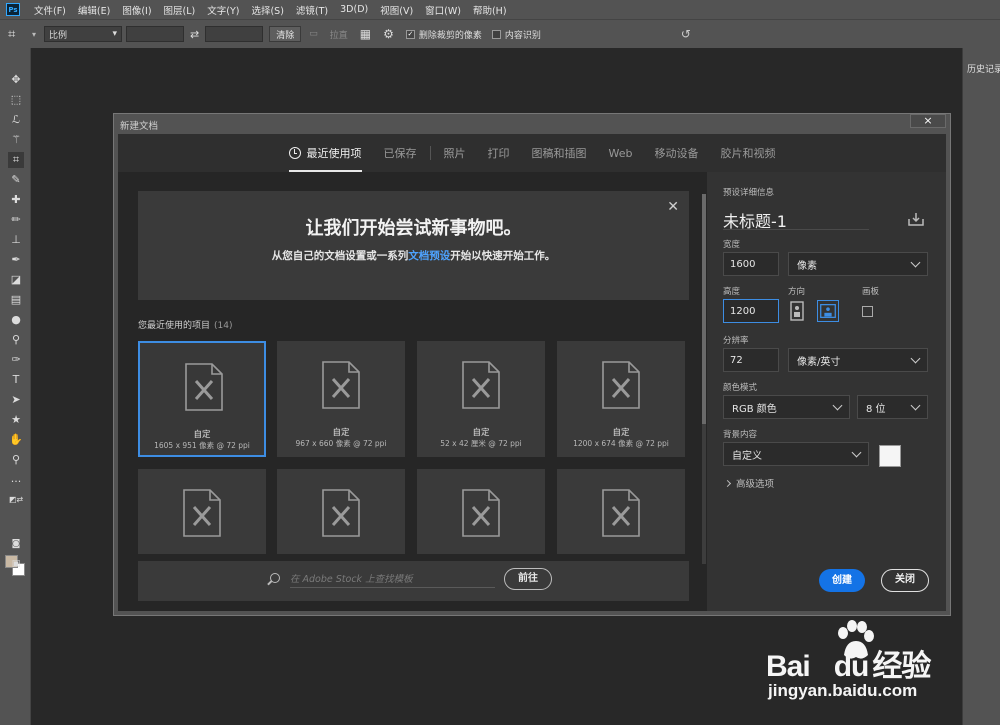  Describe the element at coordinates (673, 207) in the screenshot. I see `banner-close-icon: ✕` at that location.